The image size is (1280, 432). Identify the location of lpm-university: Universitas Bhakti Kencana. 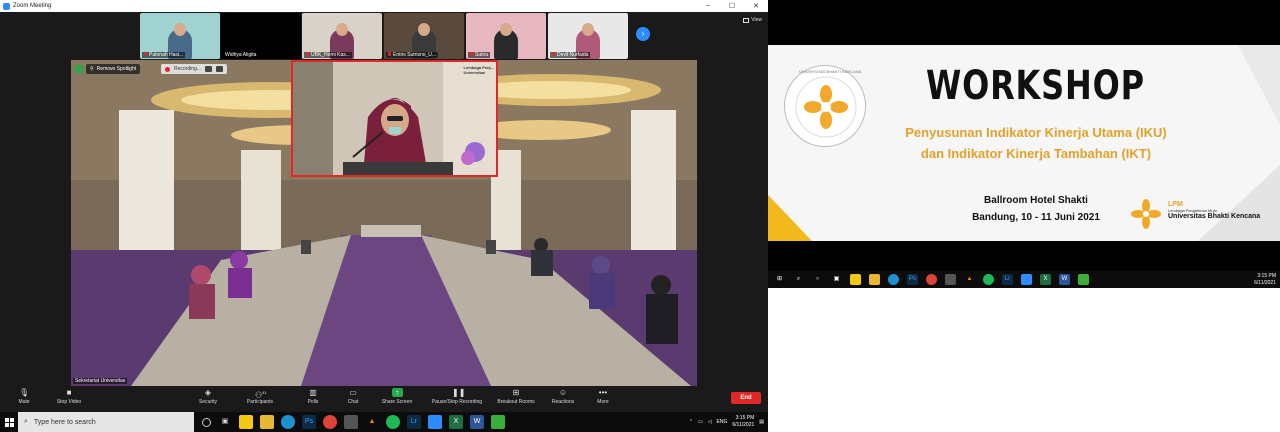
(1214, 216).